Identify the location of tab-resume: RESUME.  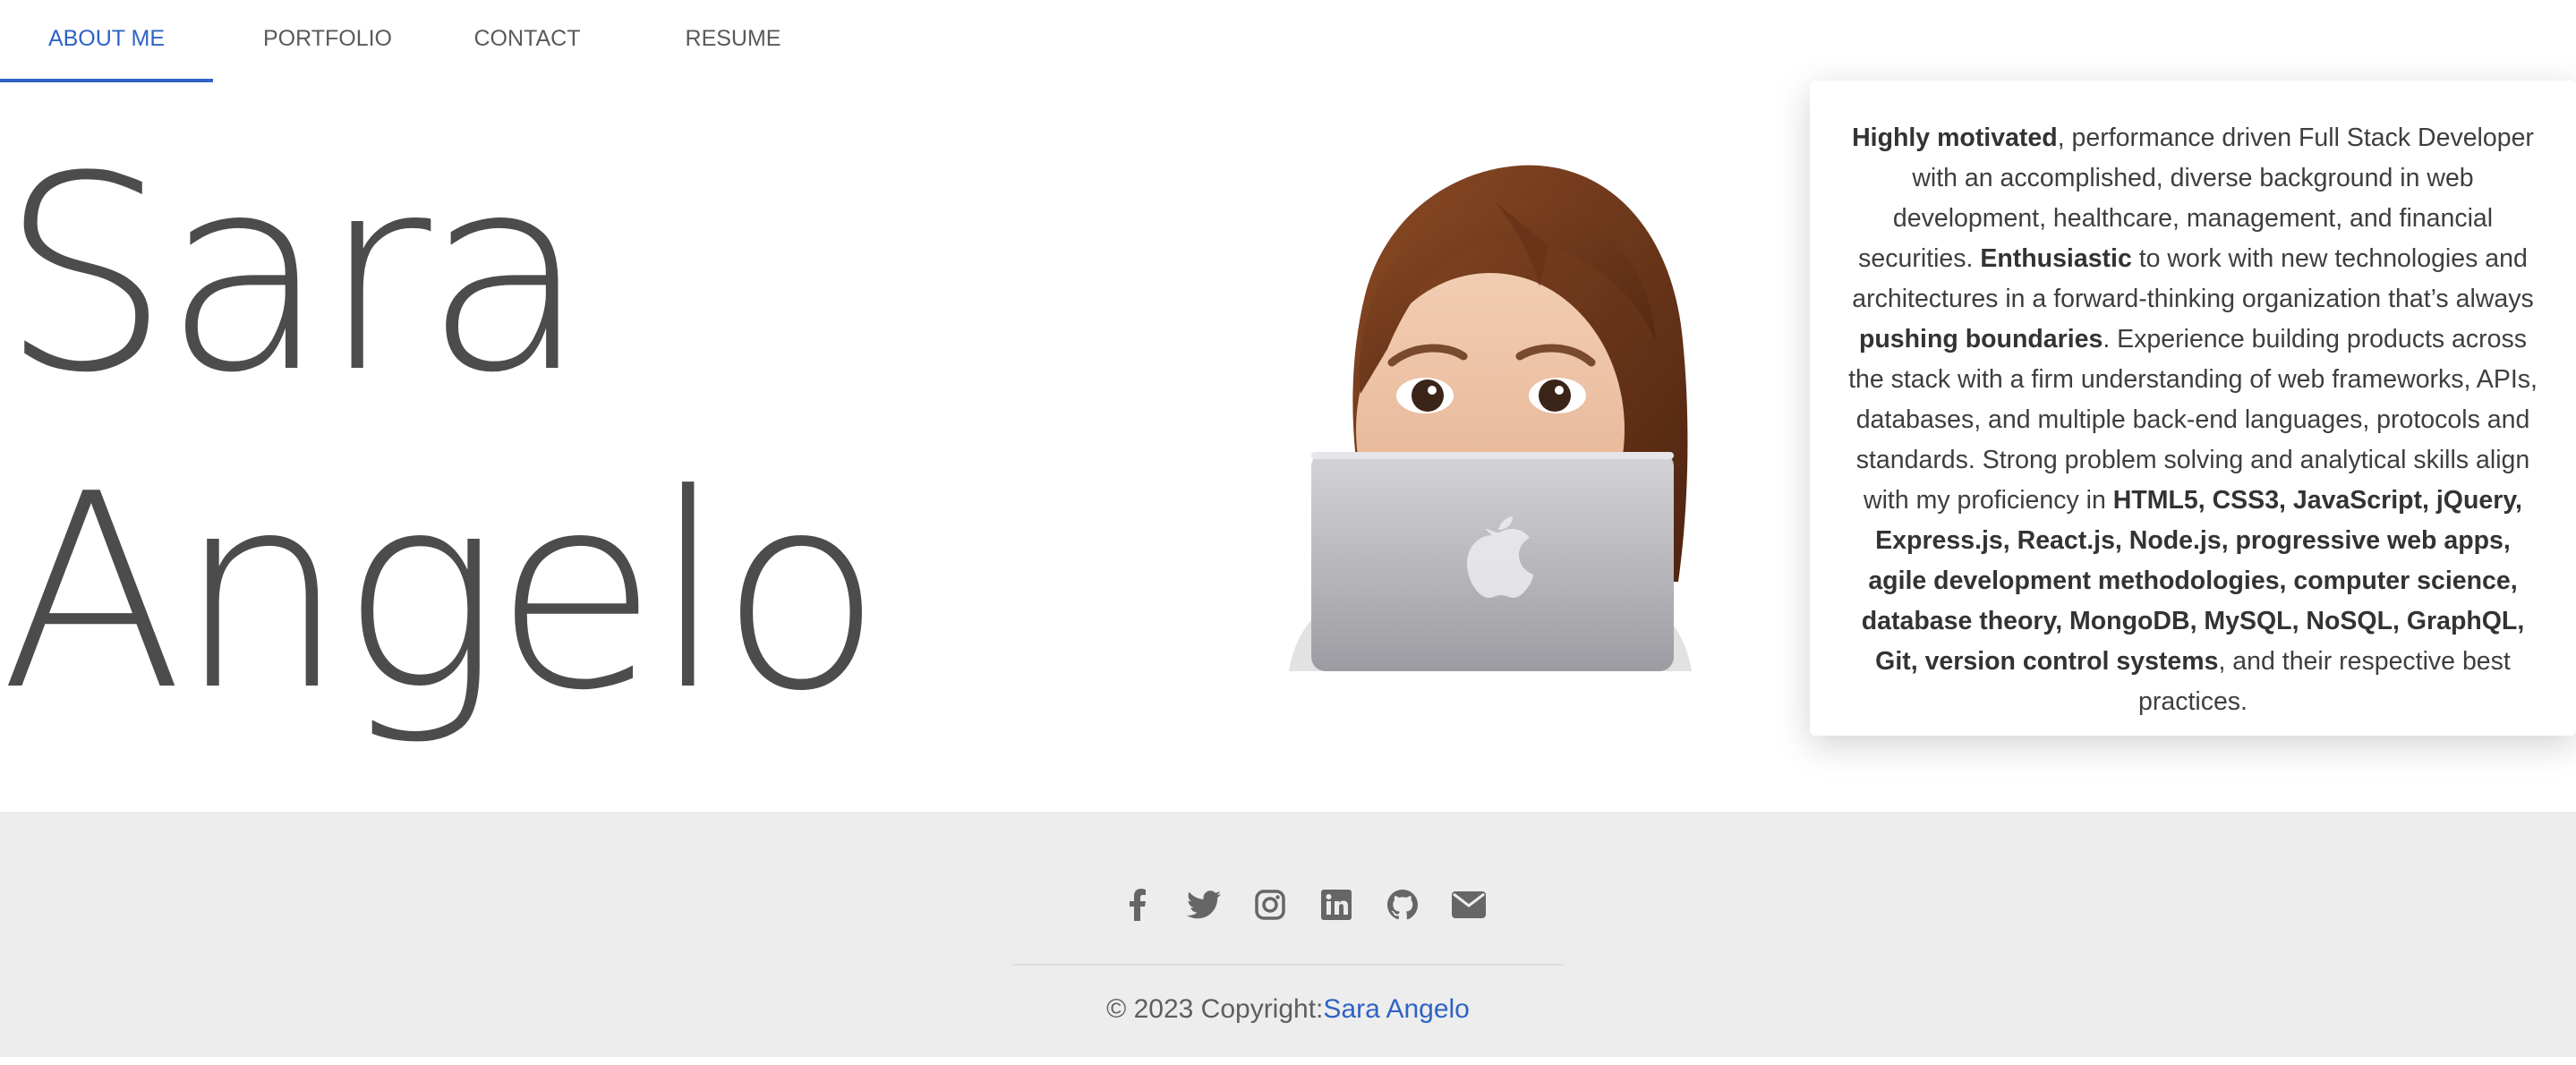
(733, 39).